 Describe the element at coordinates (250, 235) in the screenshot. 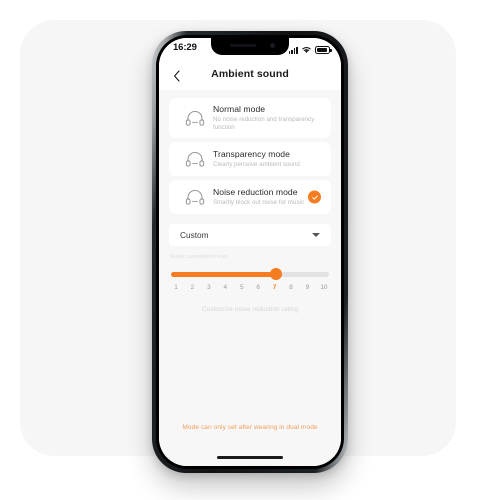

I see `preset-dropdown: Custom` at that location.